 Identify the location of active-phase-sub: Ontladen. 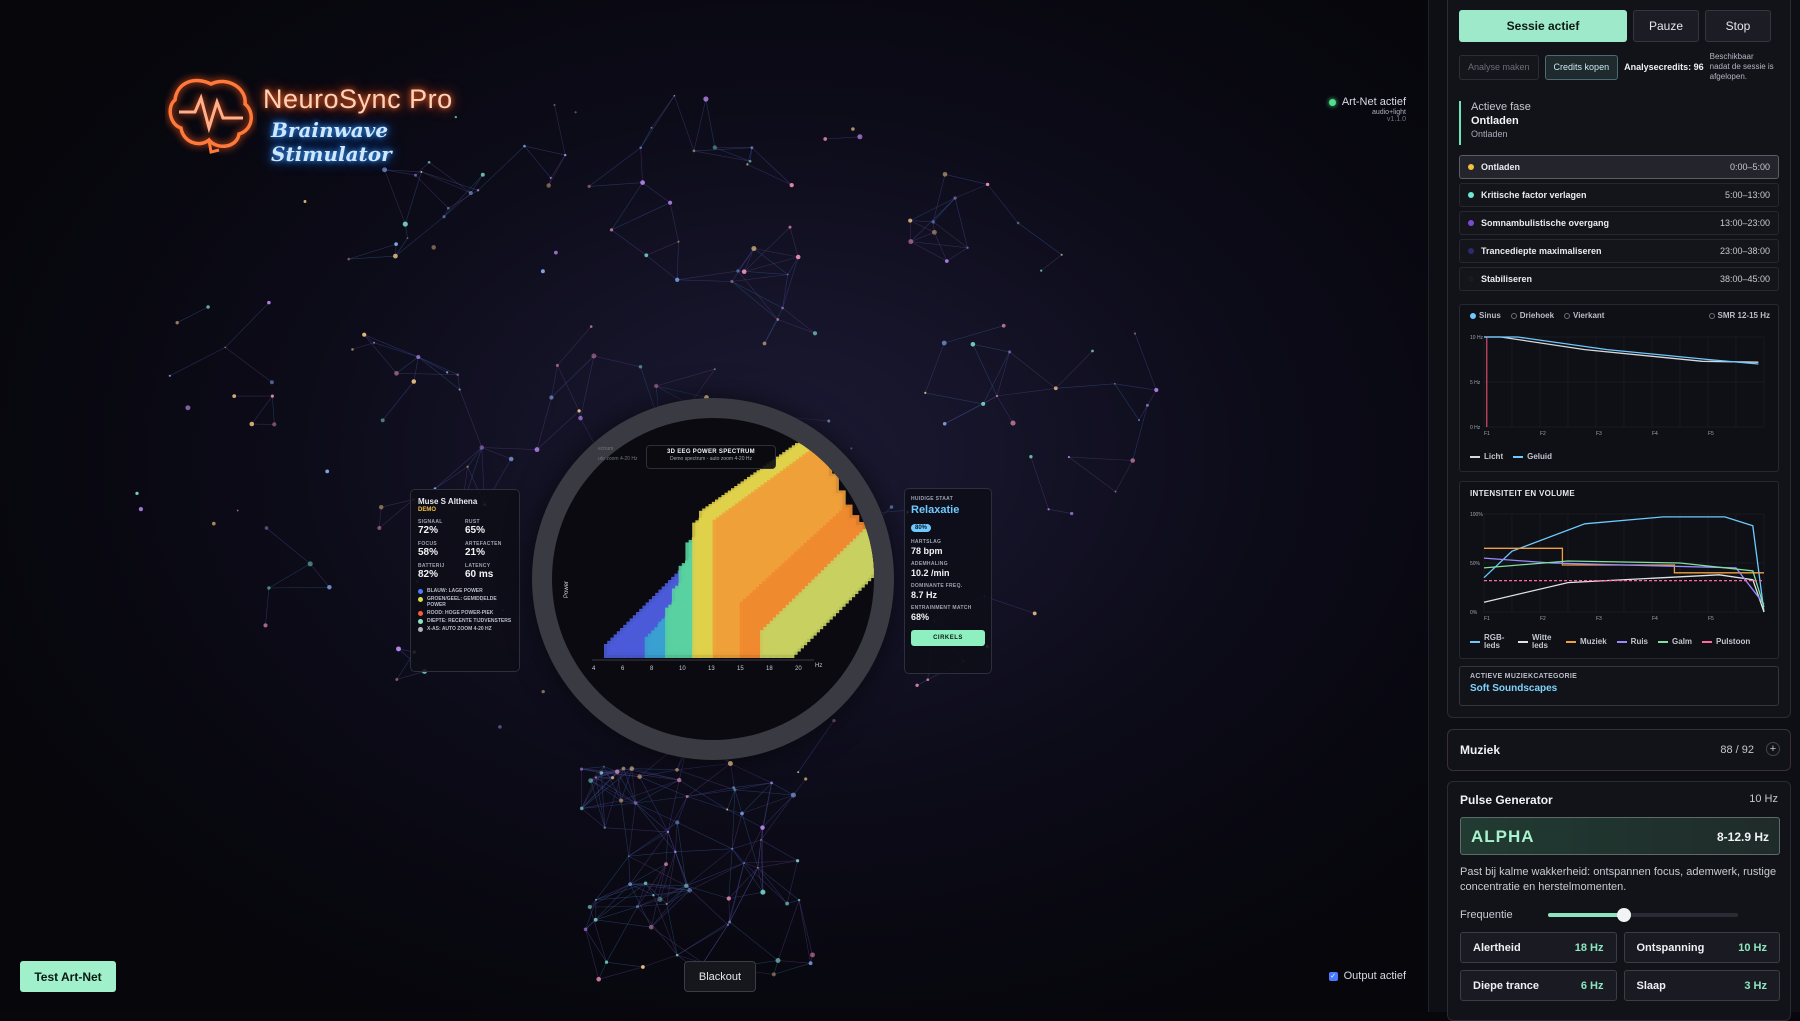
(1615, 134).